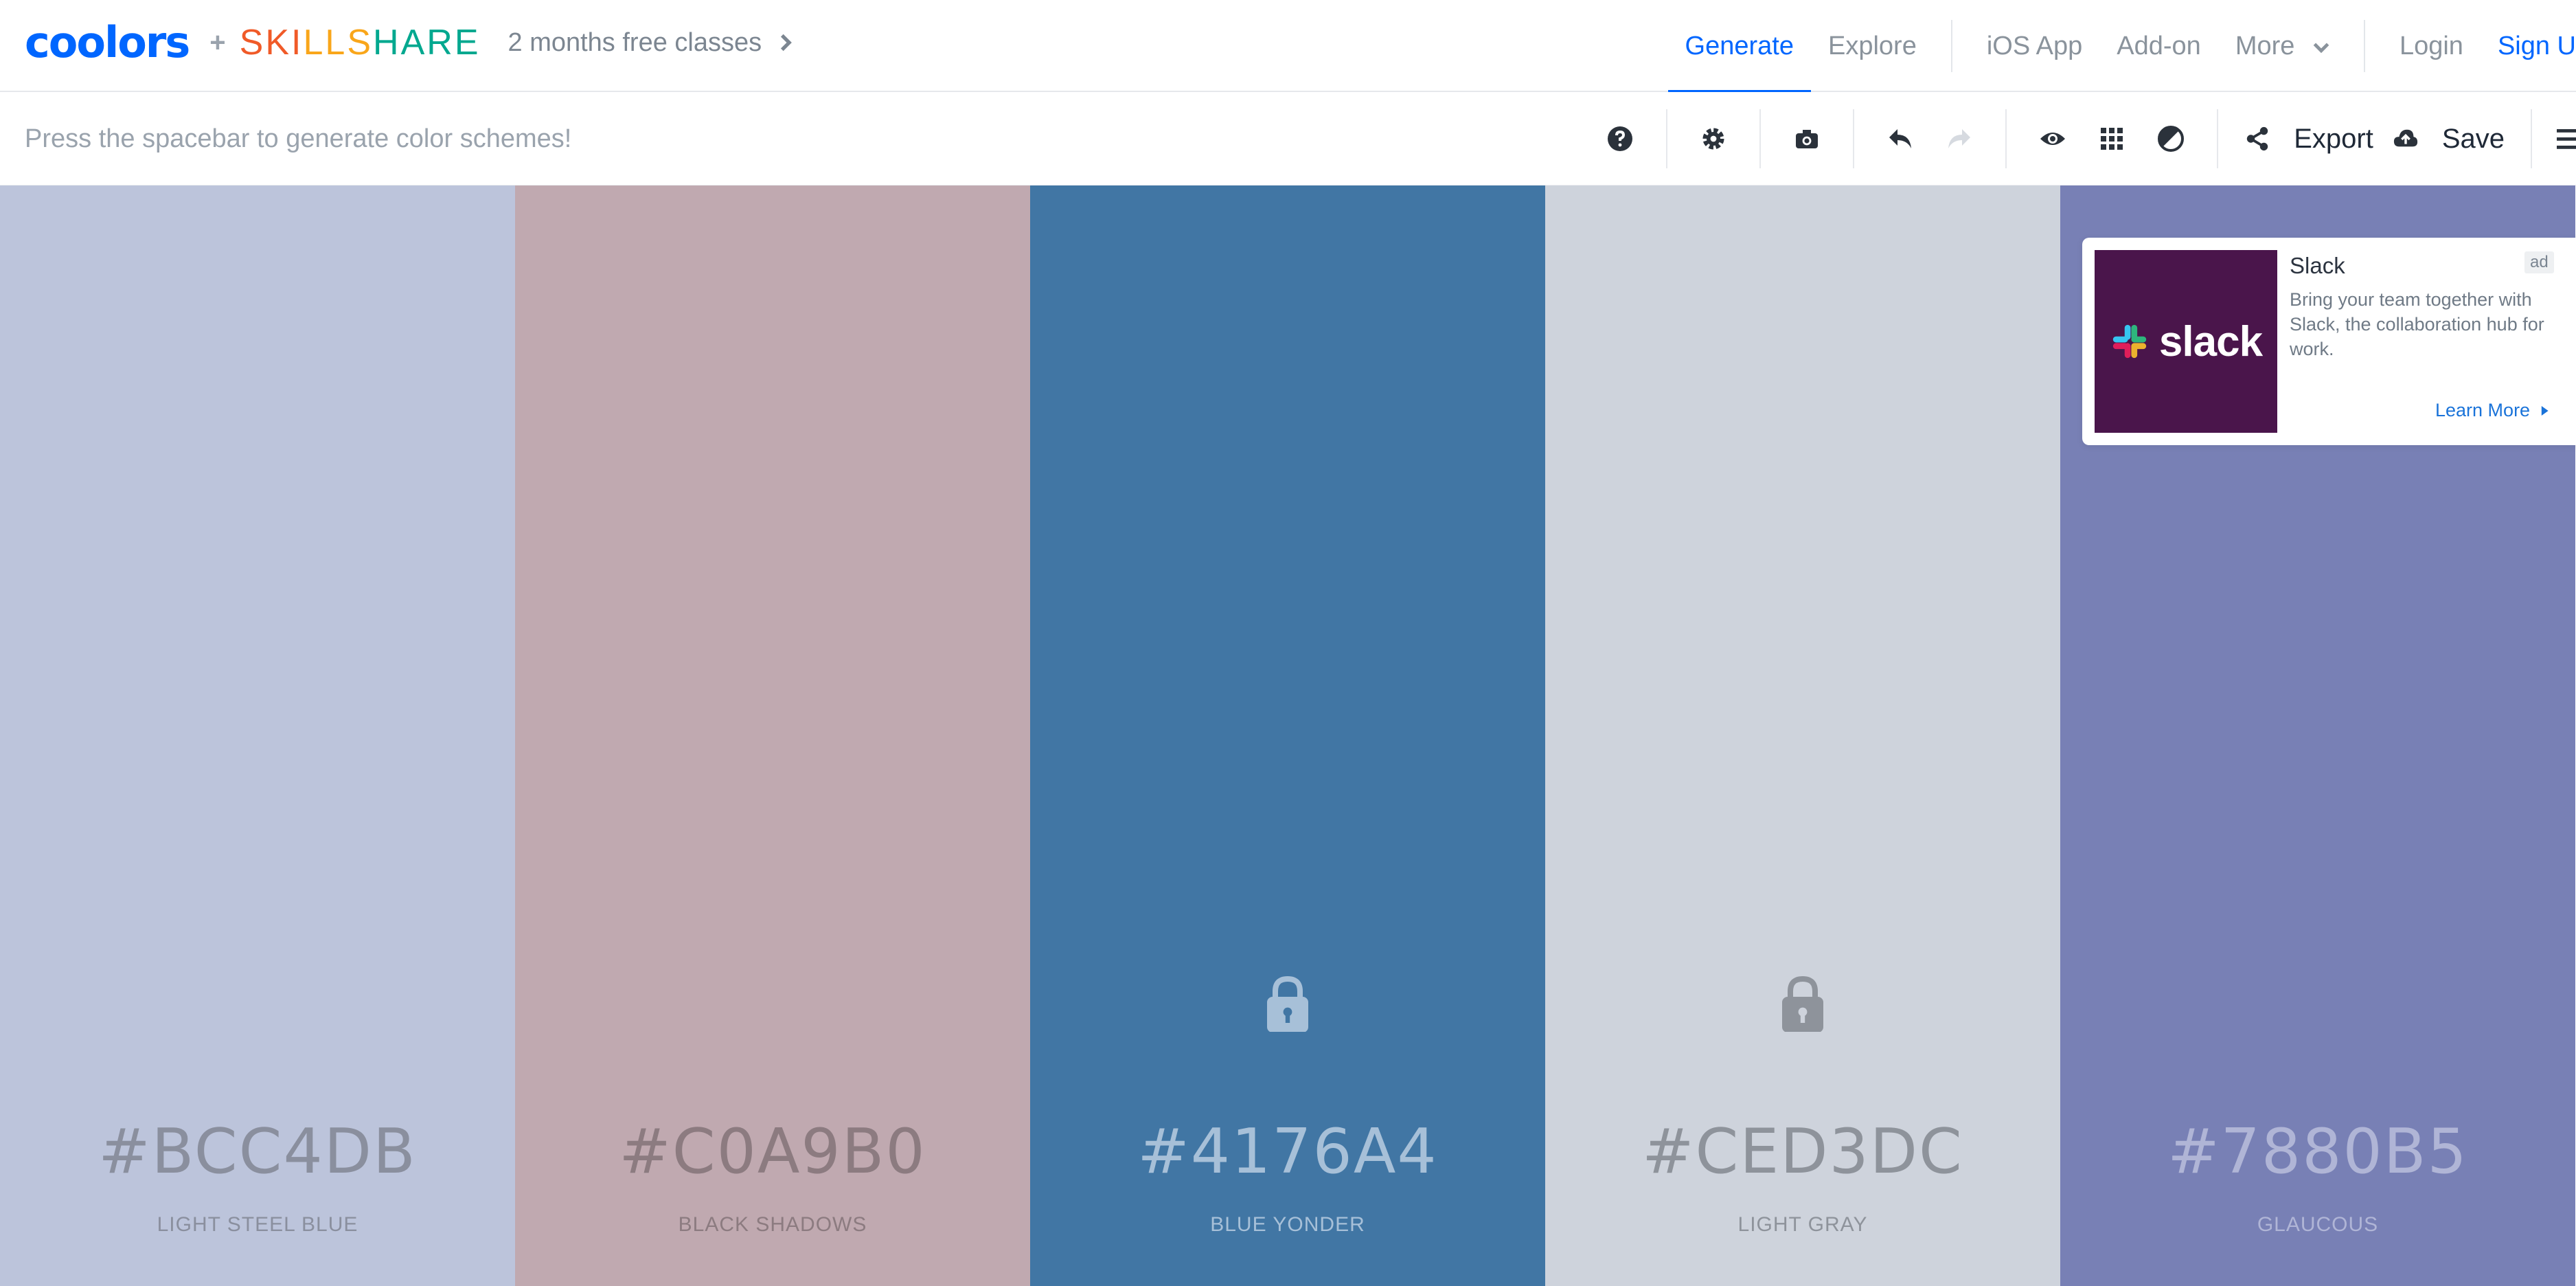  What do you see at coordinates (107, 42) in the screenshot?
I see `coolors-logo: coolors` at bounding box center [107, 42].